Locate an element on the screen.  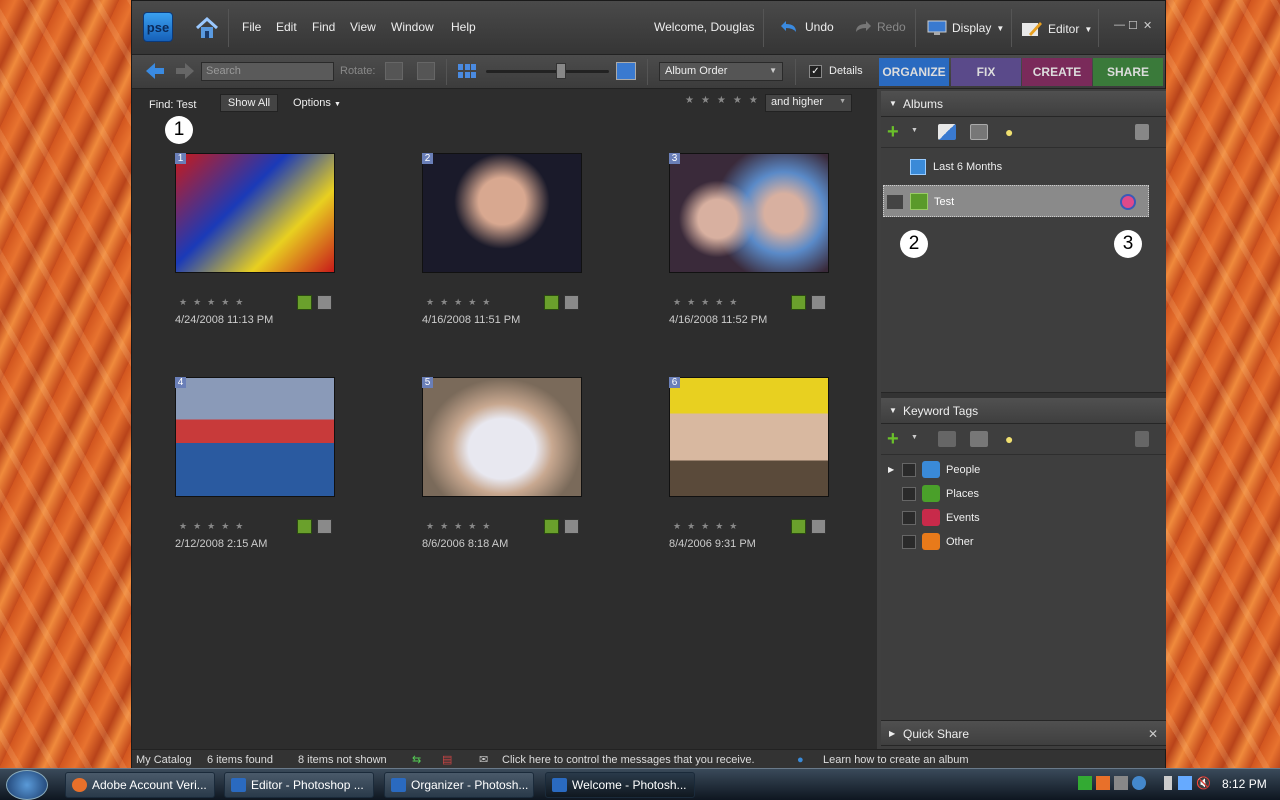
binoculars-icon is located at coordinates (895, 202).